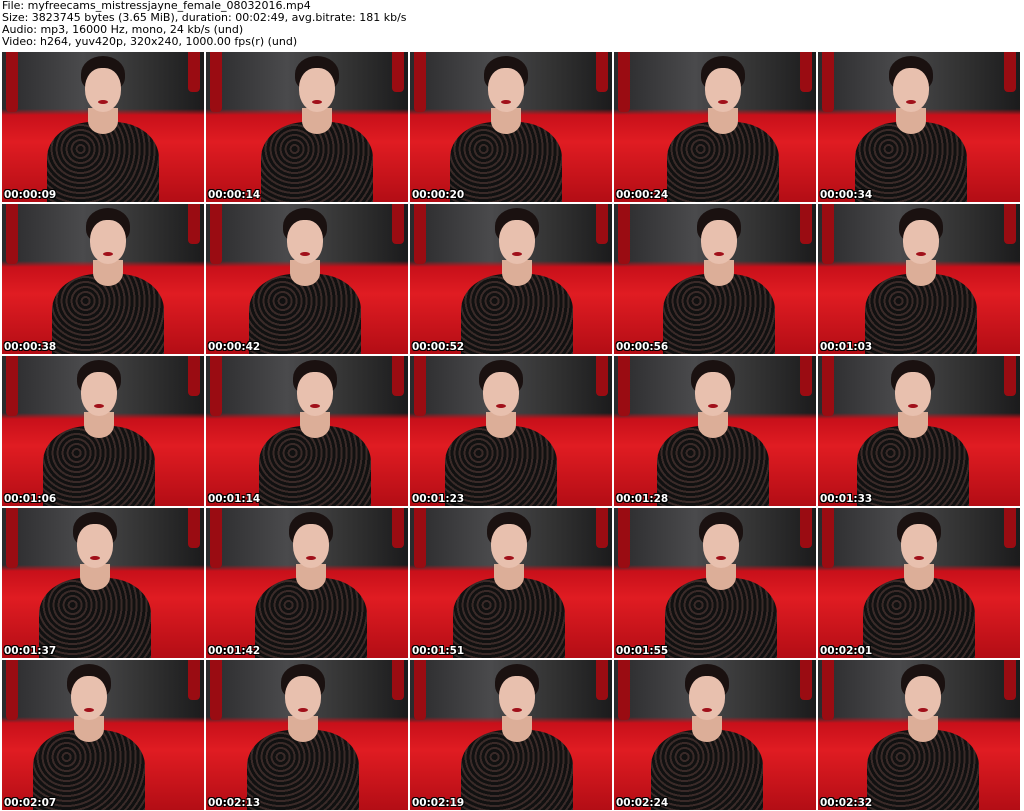 The height and width of the screenshot is (811, 1024). I want to click on thumbnail-timestamp: 00:00:14, so click(234, 195).